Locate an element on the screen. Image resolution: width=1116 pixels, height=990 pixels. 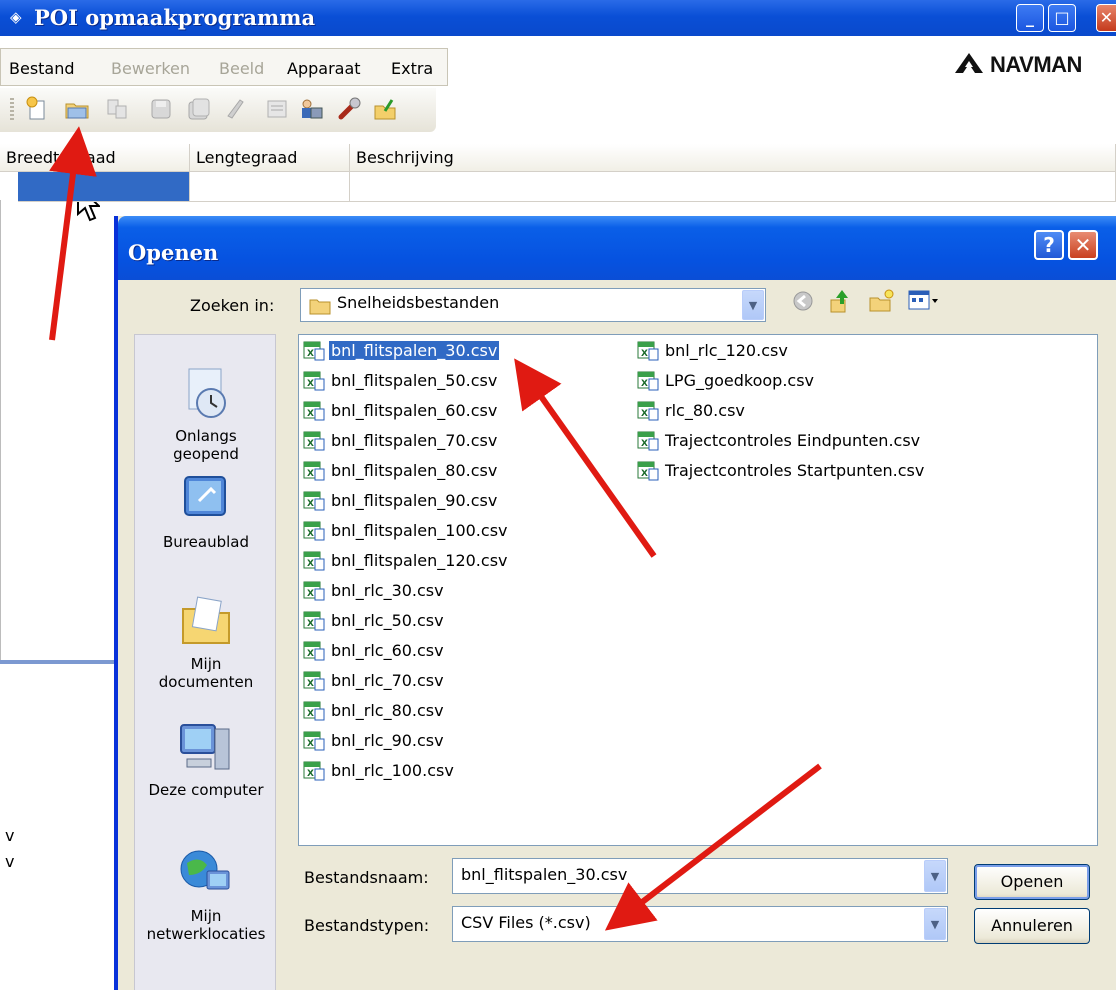
file-item: Xbnl_flitspalen_80.csv is located at coordinates (401, 471).